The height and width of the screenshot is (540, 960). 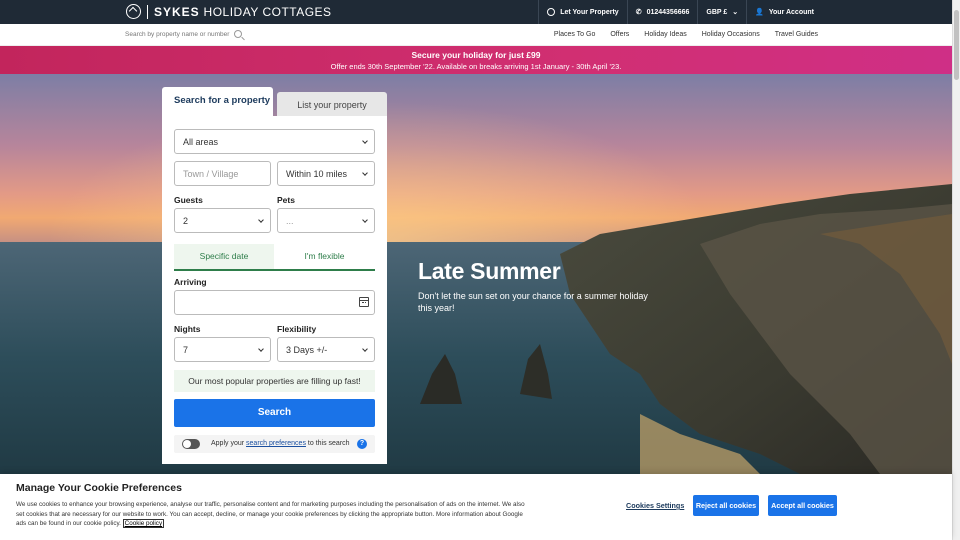 I want to click on promo-title: Secure your holiday for just £99, so click(x=476, y=55).